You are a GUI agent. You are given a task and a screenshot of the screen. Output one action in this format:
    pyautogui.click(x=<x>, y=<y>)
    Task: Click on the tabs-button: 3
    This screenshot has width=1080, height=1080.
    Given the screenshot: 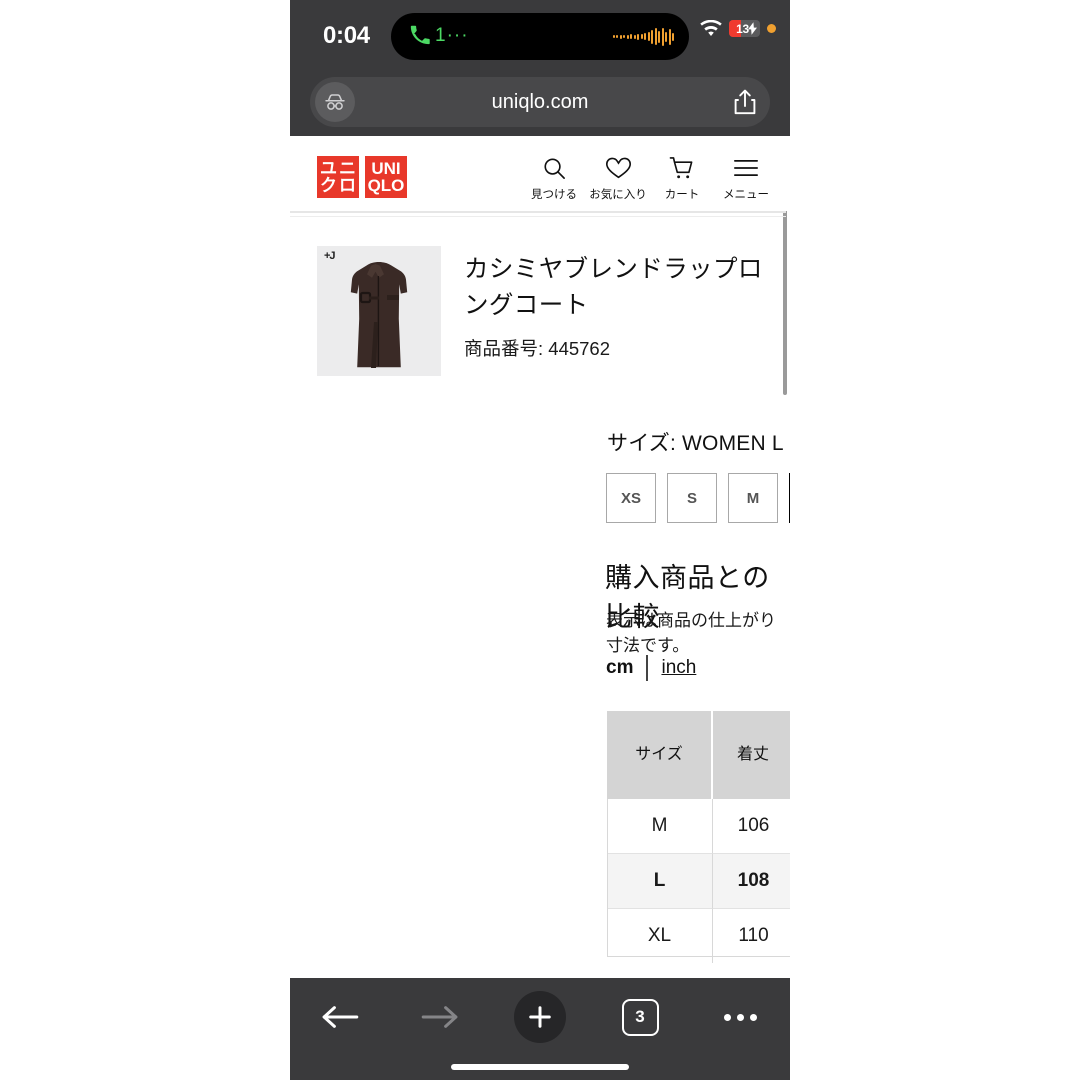 What is the action you would take?
    pyautogui.click(x=640, y=1017)
    